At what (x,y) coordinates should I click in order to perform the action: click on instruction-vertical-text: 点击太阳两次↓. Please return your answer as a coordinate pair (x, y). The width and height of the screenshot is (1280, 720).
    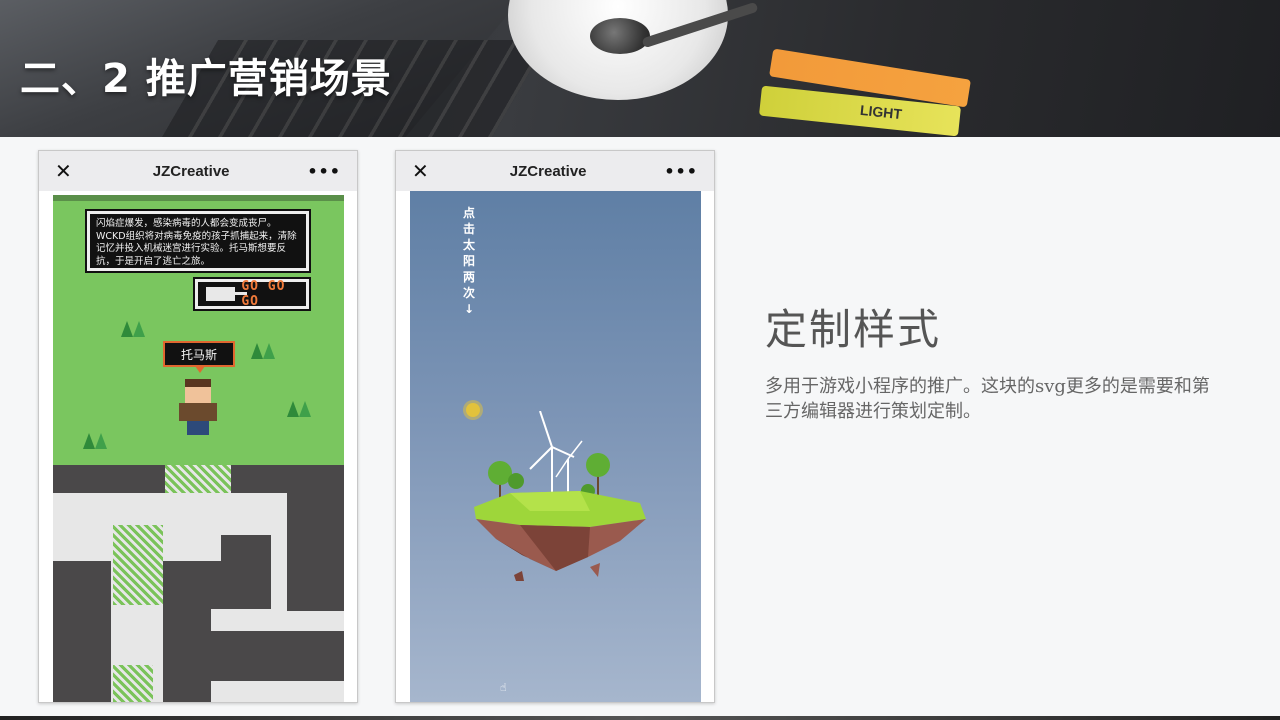
    Looking at the image, I should click on (468, 261).